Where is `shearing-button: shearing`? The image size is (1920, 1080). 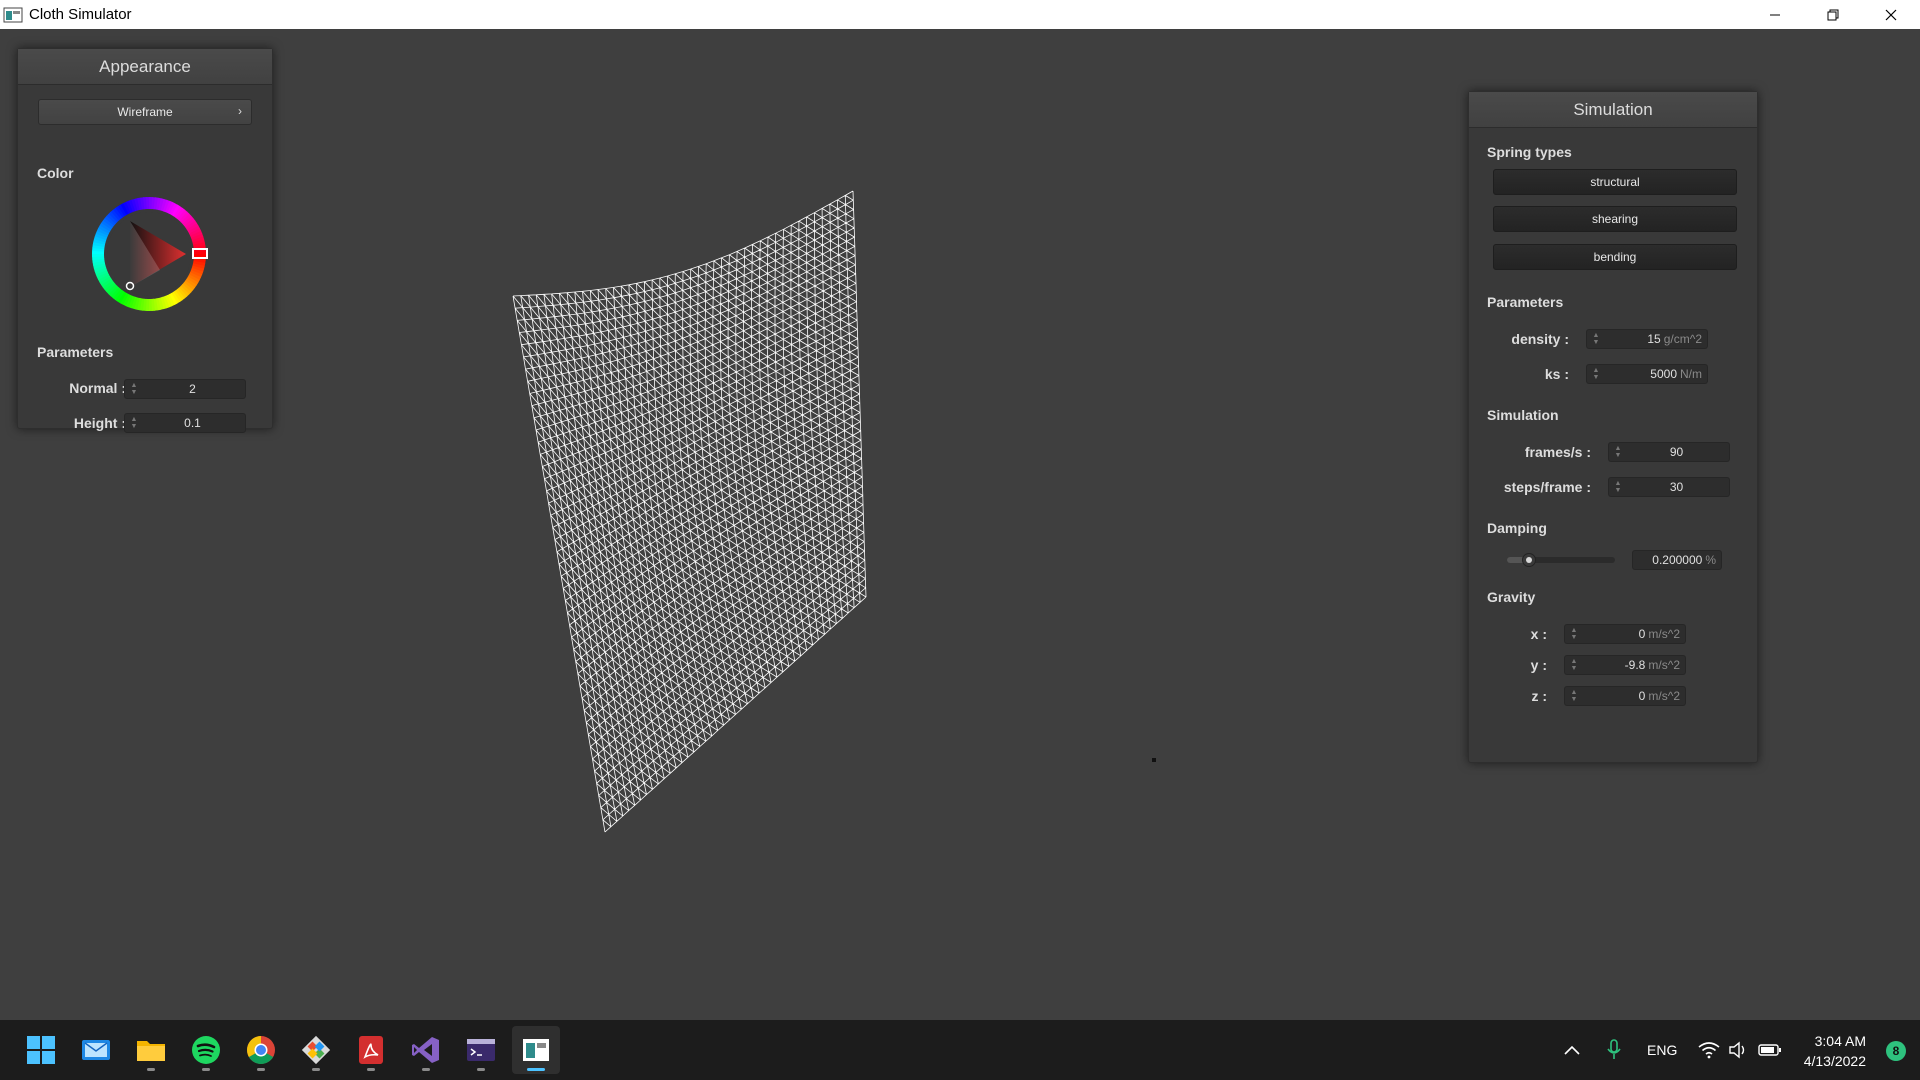
shearing-button: shearing is located at coordinates (1615, 219).